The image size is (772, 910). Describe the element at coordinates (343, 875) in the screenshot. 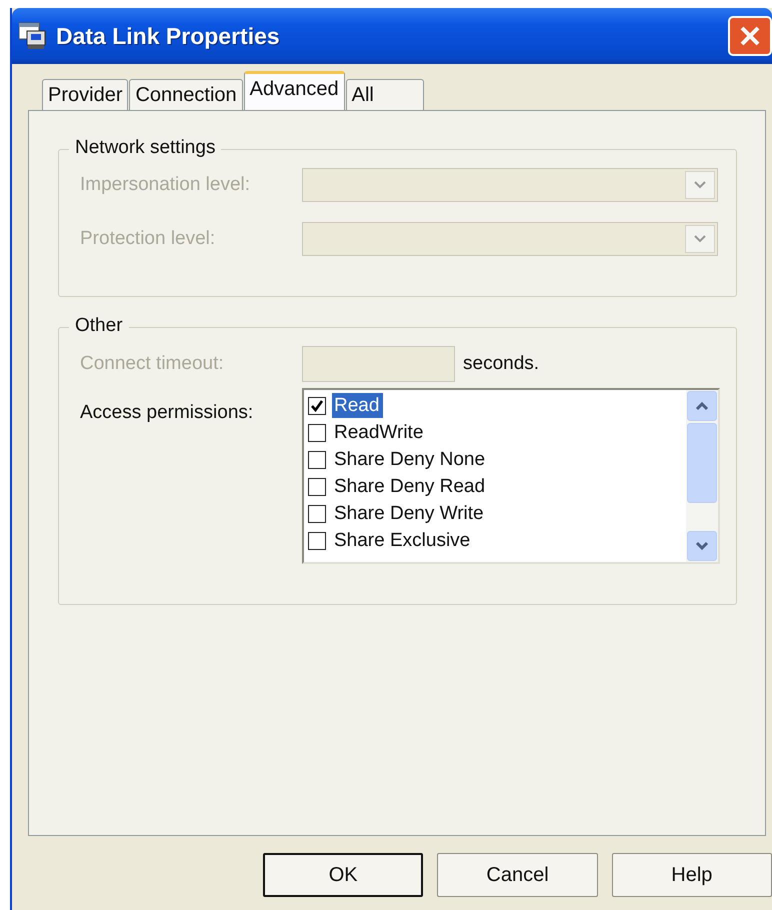

I see `dialog-button: OK` at that location.